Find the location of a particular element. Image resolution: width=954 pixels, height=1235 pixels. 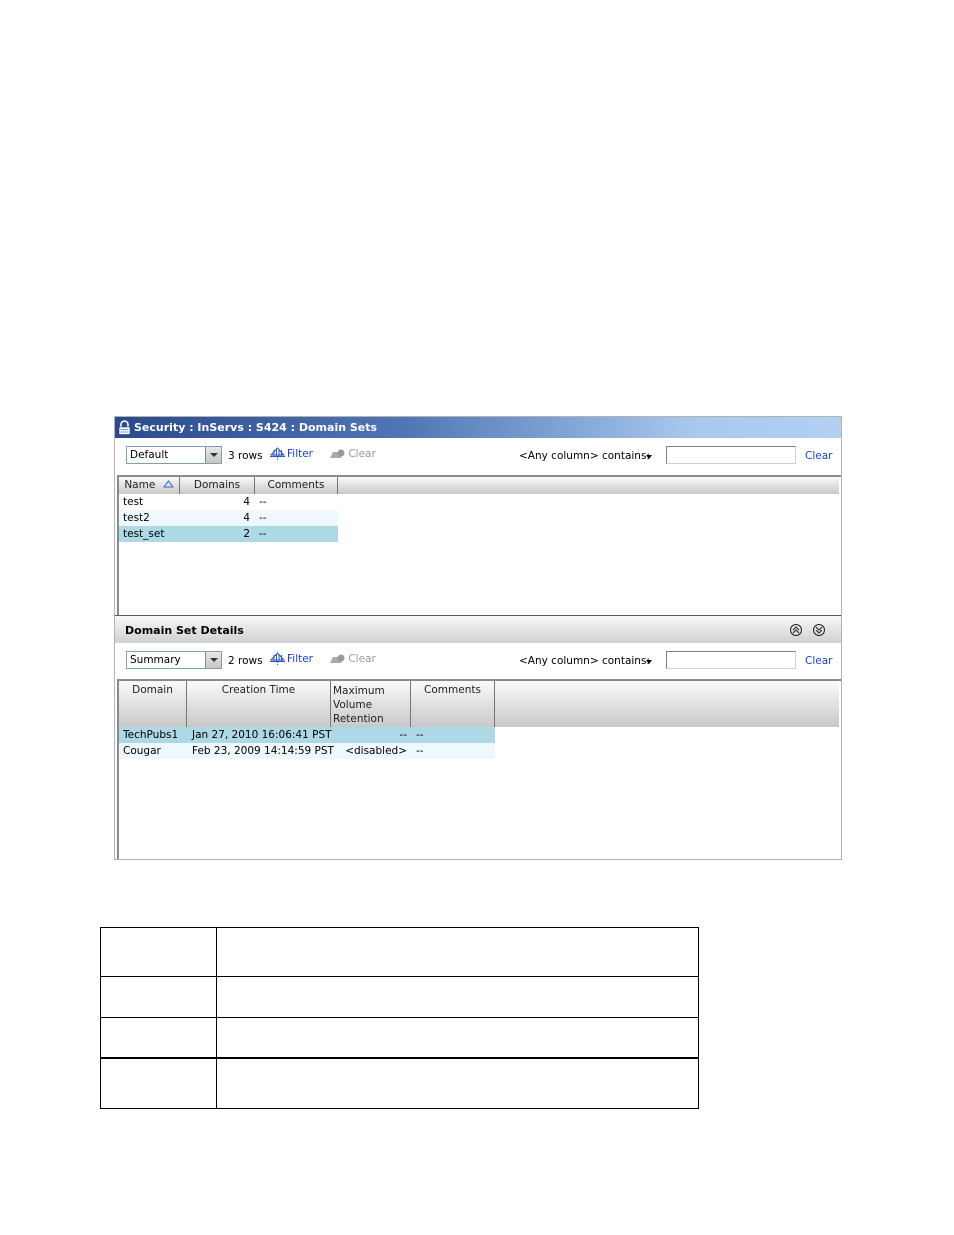

window-titlebar: Security : InServs : S424 : Domain Sets is located at coordinates (478, 427).